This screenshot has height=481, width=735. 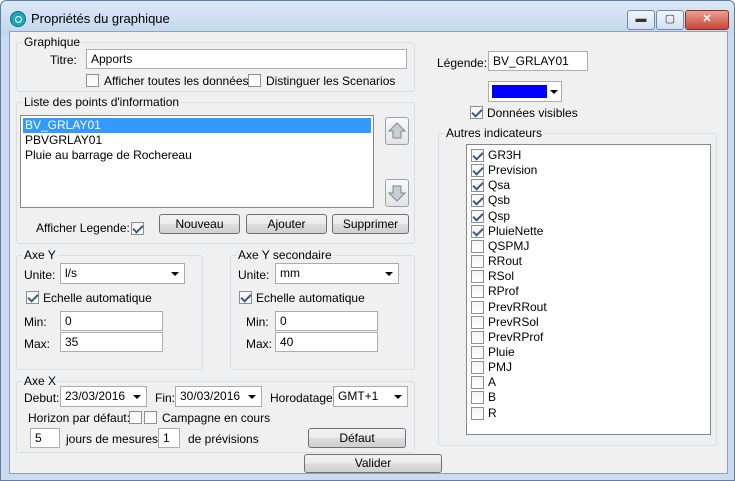 What do you see at coordinates (538, 61) in the screenshot?
I see `legende-input: BV_GRLAY01` at bounding box center [538, 61].